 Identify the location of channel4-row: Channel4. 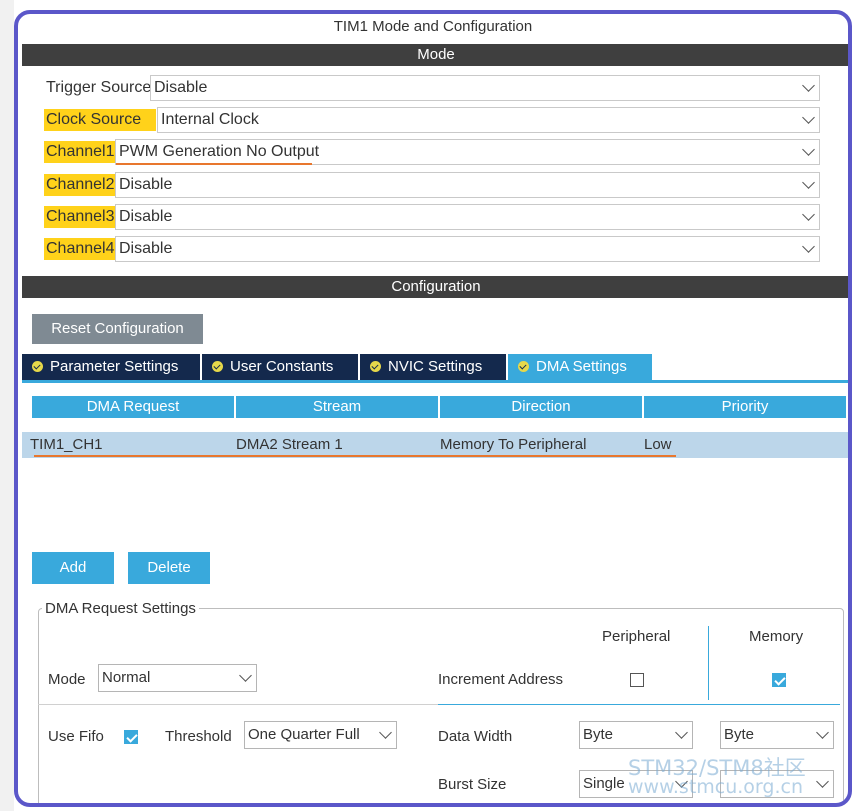
(80, 249).